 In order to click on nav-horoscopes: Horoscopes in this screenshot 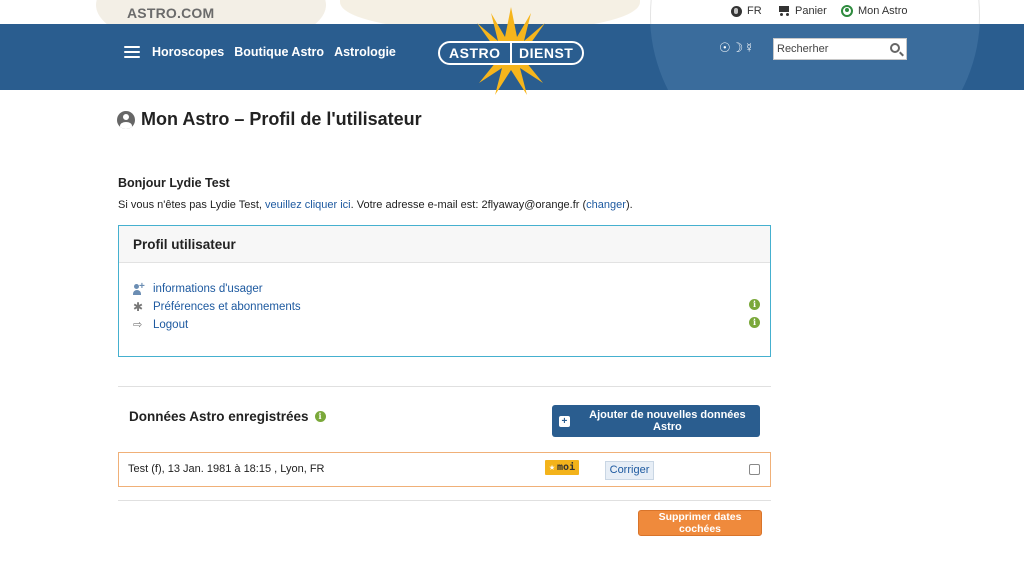, I will do `click(188, 52)`.